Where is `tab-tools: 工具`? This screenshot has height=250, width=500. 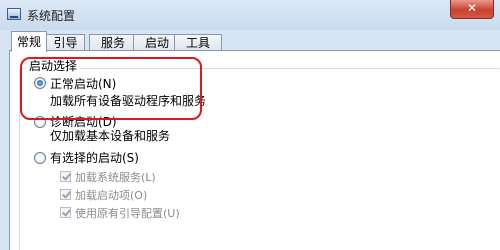
tab-tools: 工具 is located at coordinates (198, 42).